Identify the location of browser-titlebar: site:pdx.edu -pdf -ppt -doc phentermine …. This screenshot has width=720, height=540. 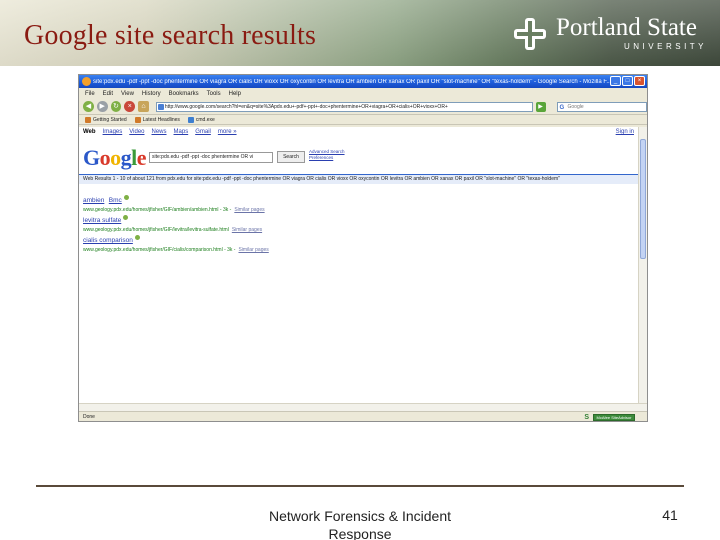
(363, 81).